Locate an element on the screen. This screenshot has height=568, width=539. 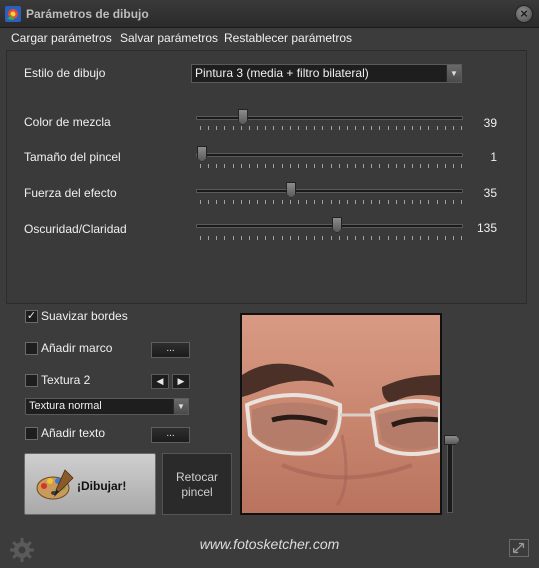
zoom-slider-thumb is located at coordinates (452, 440).